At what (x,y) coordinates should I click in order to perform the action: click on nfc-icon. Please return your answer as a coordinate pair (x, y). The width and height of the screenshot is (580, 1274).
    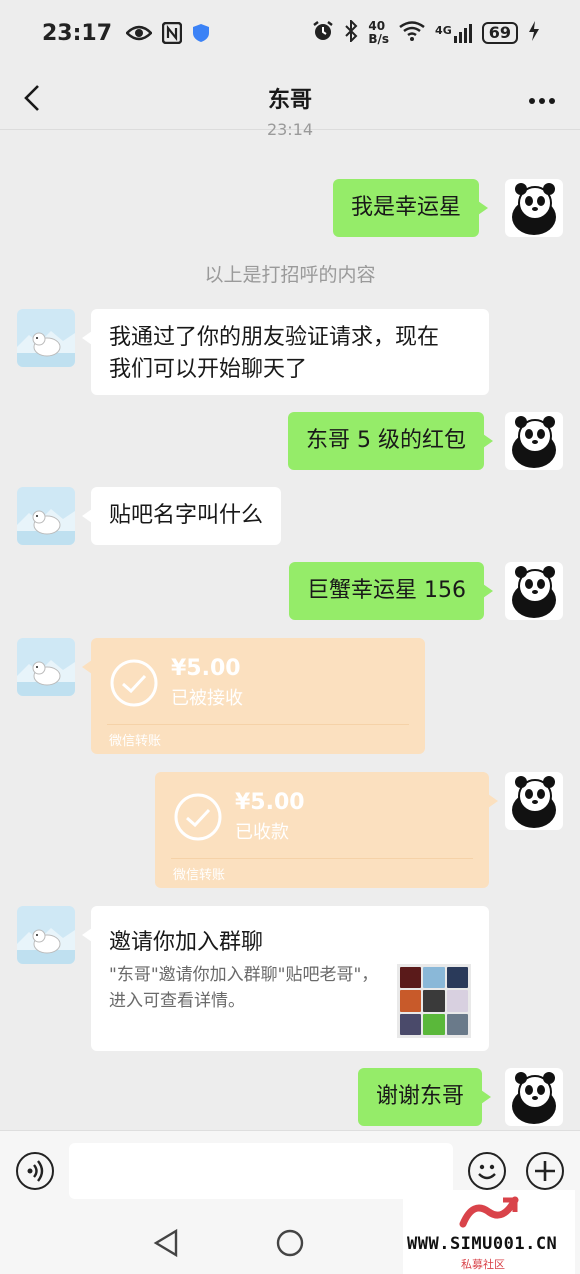
    Looking at the image, I should click on (172, 33).